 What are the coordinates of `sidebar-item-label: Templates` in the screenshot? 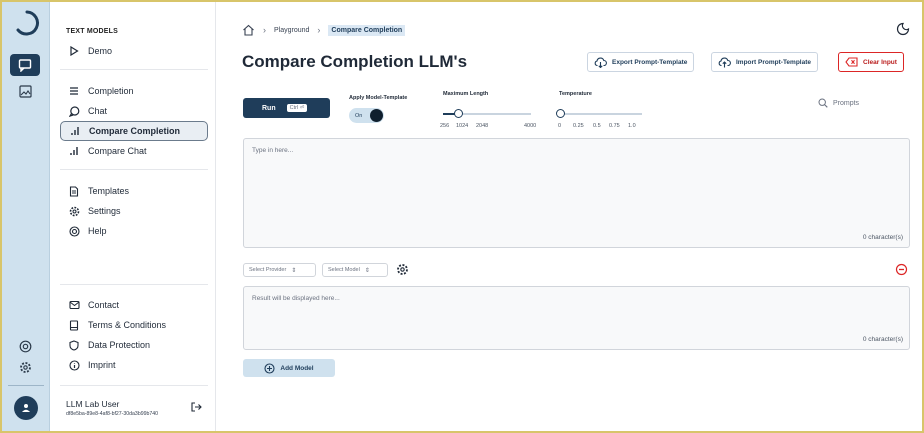 It's located at (109, 191).